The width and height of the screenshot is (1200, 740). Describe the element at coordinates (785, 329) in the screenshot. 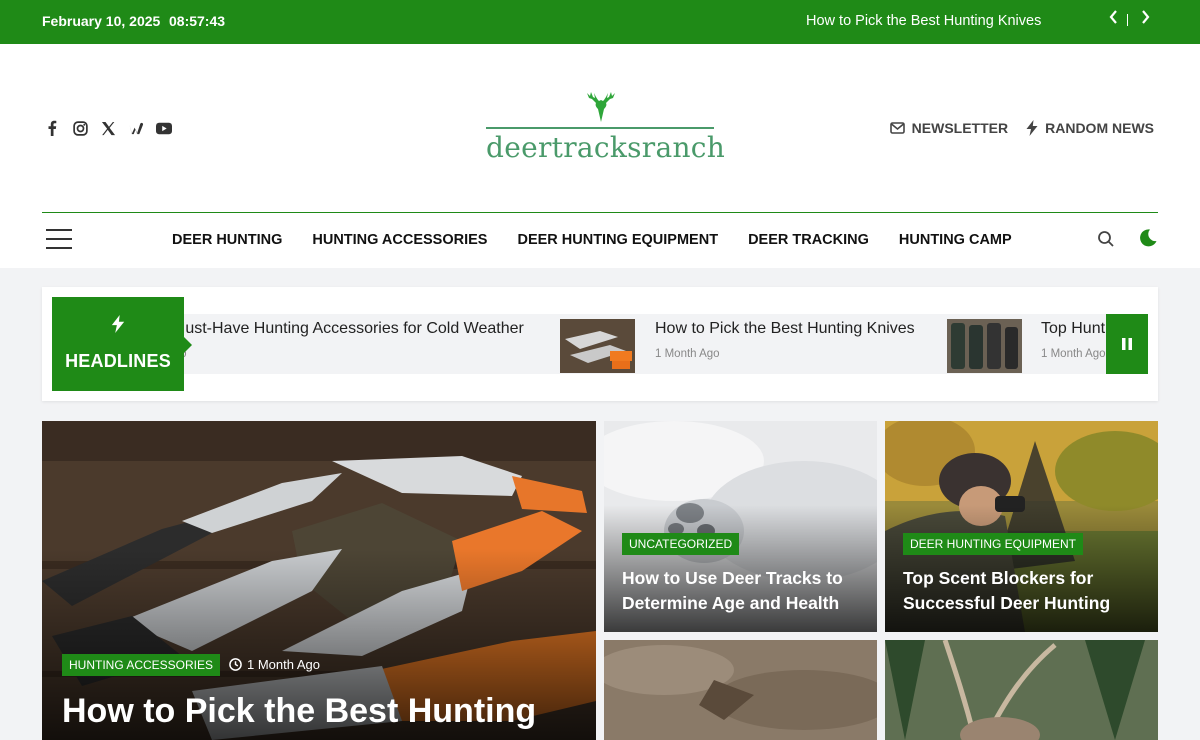

I see `headline-title: How to Pick the Best Hunting Knives` at that location.